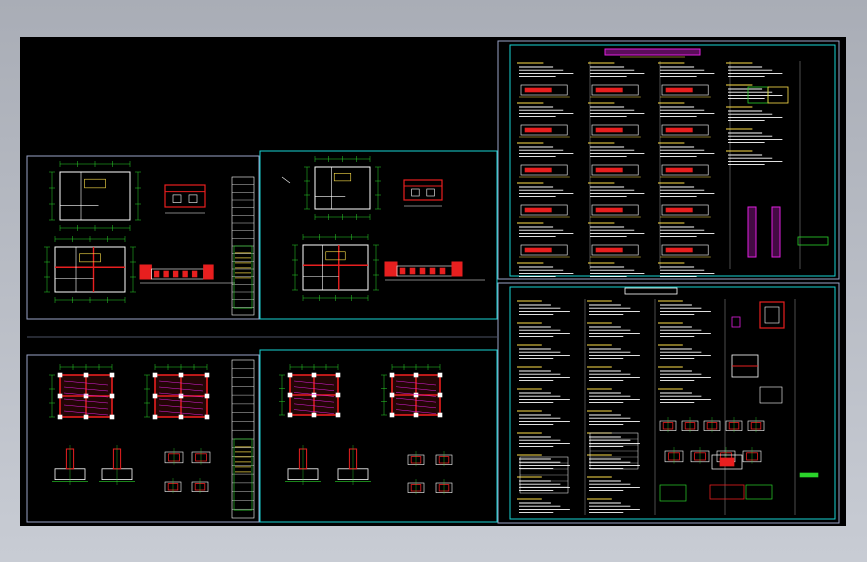 This screenshot has height=562, width=867. I want to click on sheet-frame-a, so click(143, 237).